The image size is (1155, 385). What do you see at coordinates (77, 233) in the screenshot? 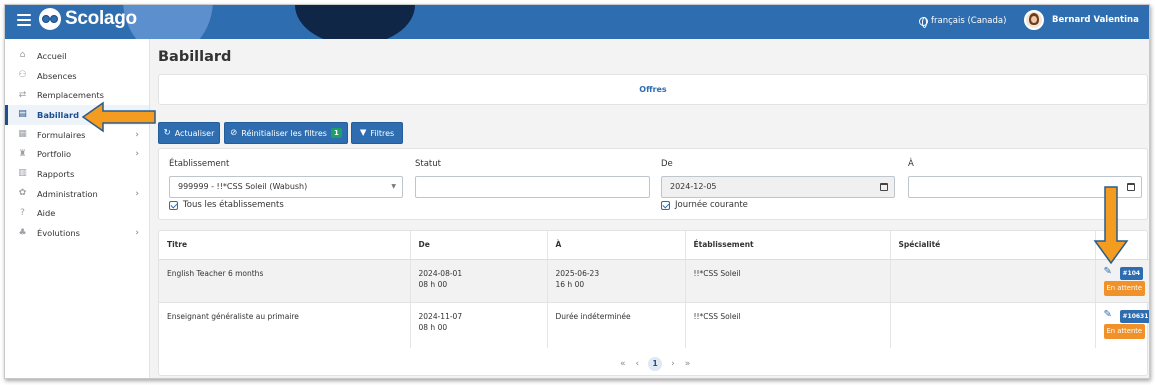
I see `sidebar-item-evolutions: ♣ Évolutions ›` at bounding box center [77, 233].